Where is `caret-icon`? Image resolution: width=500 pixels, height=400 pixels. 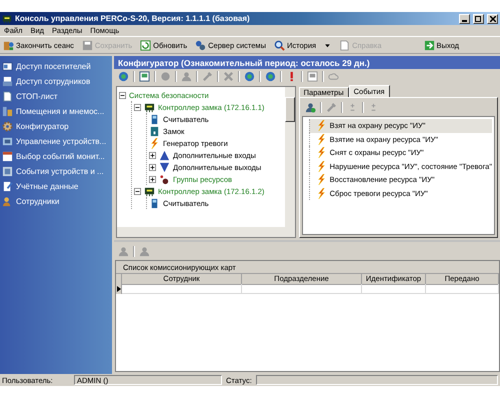 caret-icon is located at coordinates (328, 45).